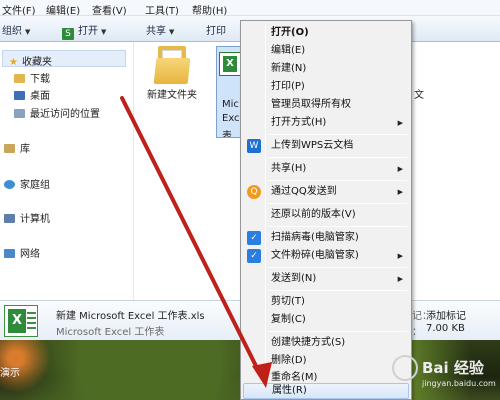  I want to click on menu-bar: 文件(F) 编辑(E) 查看(V) 工具(T) 帮助(H), so click(250, 8).